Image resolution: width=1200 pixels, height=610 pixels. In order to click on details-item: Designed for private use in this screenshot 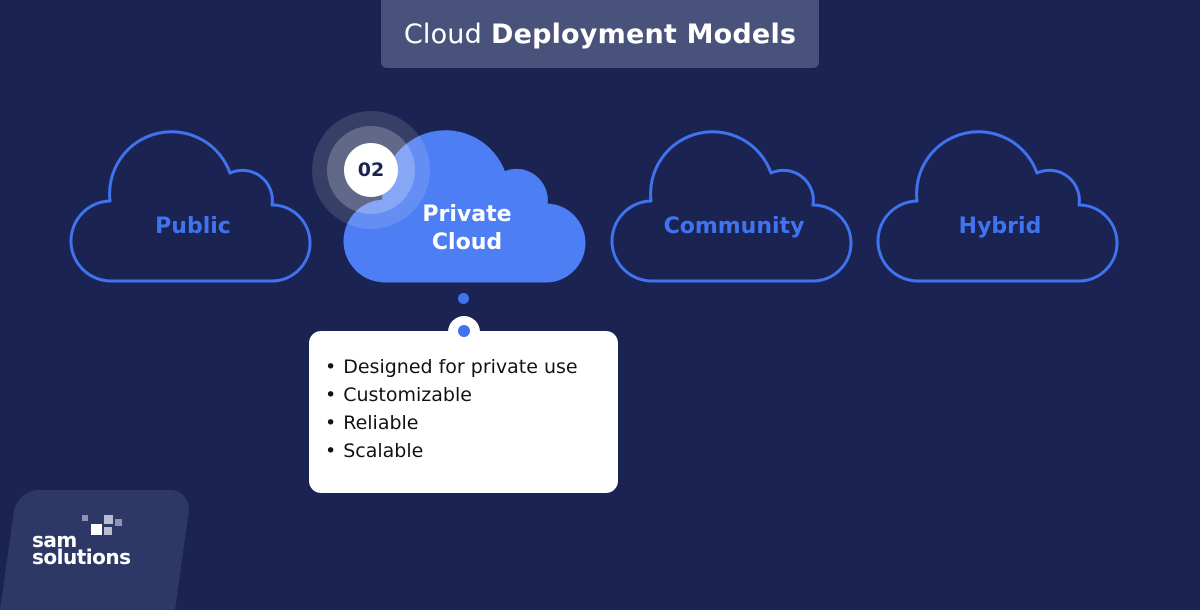, I will do `click(451, 367)`.